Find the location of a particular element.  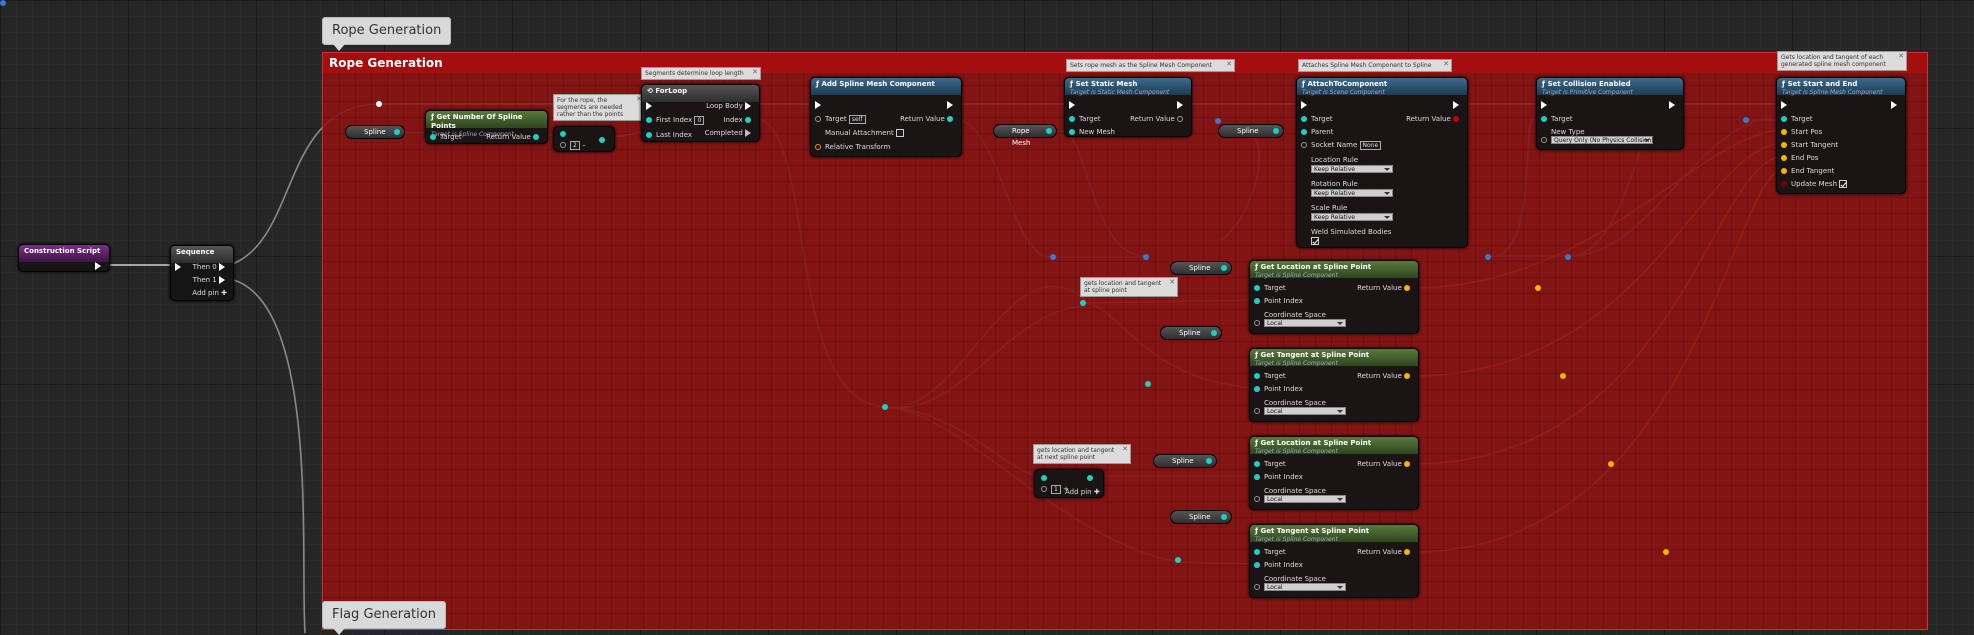

sse-exec-out is located at coordinates (1894, 105).